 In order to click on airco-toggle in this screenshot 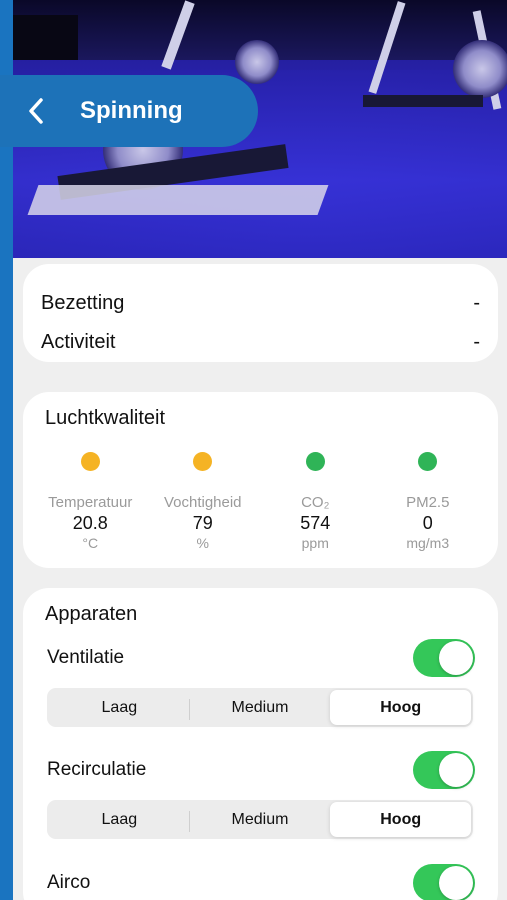, I will do `click(444, 882)`.